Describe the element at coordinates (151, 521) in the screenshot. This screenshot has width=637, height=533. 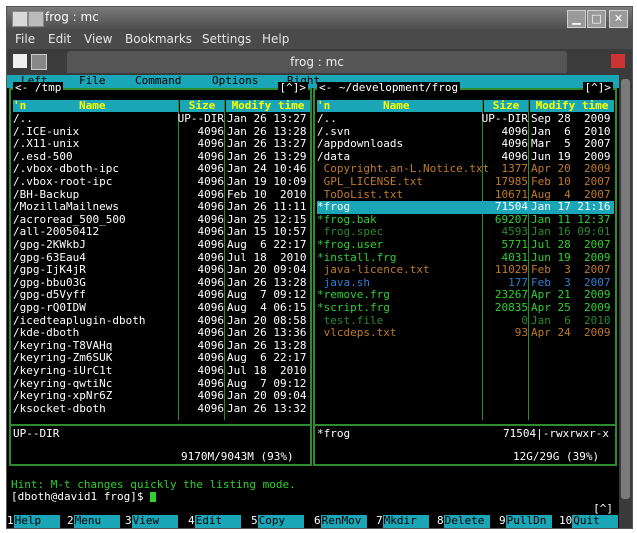
I see `fkey-view: 3View` at that location.